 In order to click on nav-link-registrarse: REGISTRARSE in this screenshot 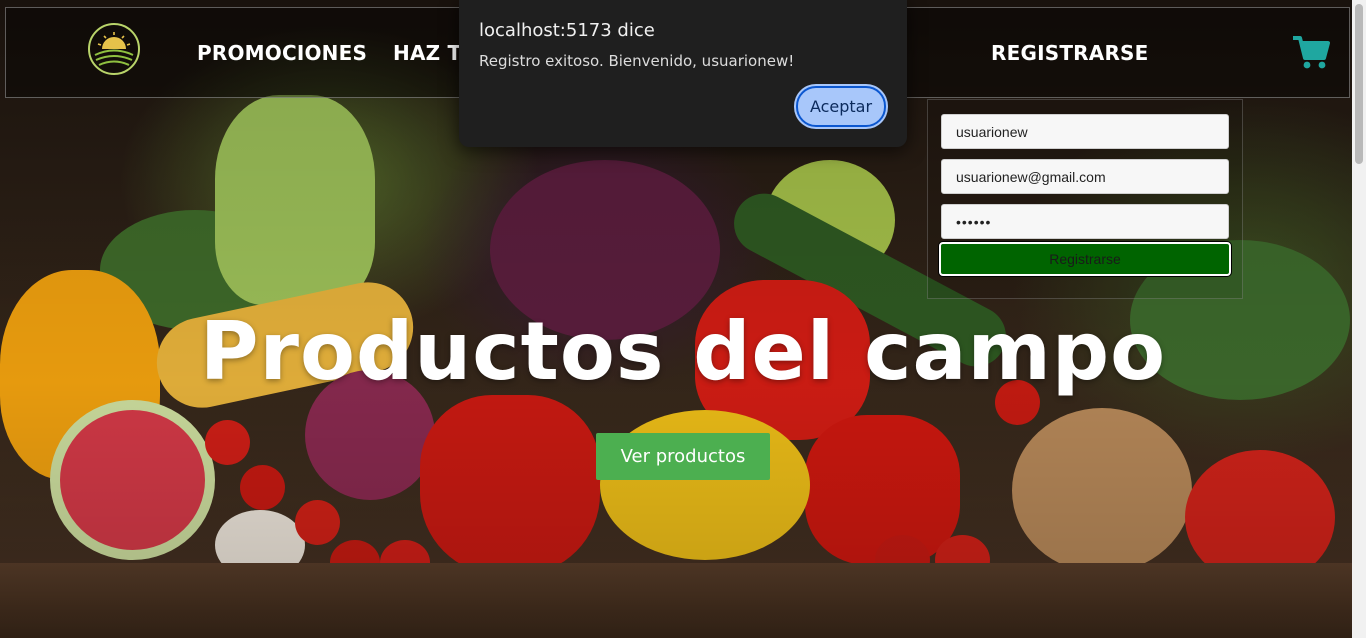, I will do `click(1070, 53)`.